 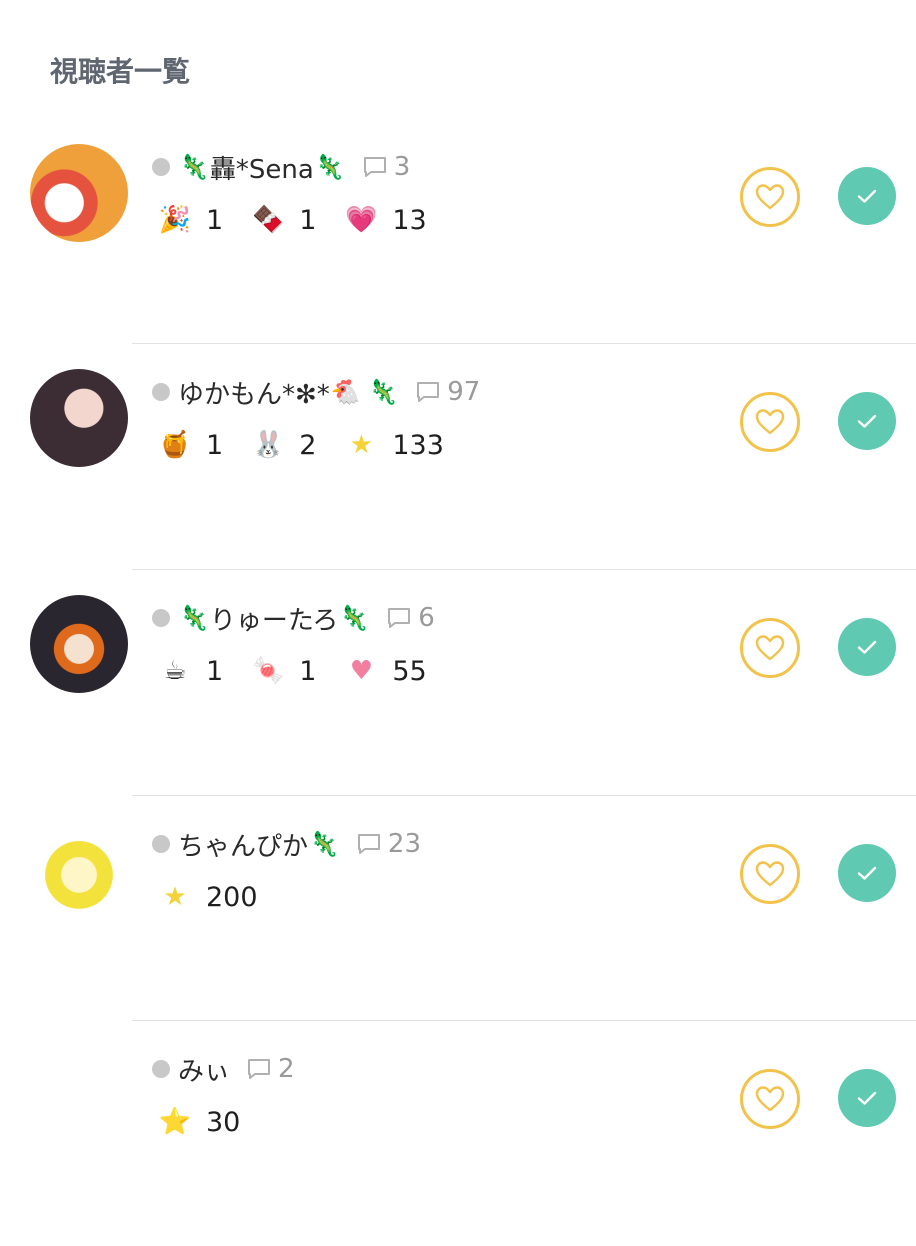 I want to click on comment-count-value: 23, so click(x=404, y=844).